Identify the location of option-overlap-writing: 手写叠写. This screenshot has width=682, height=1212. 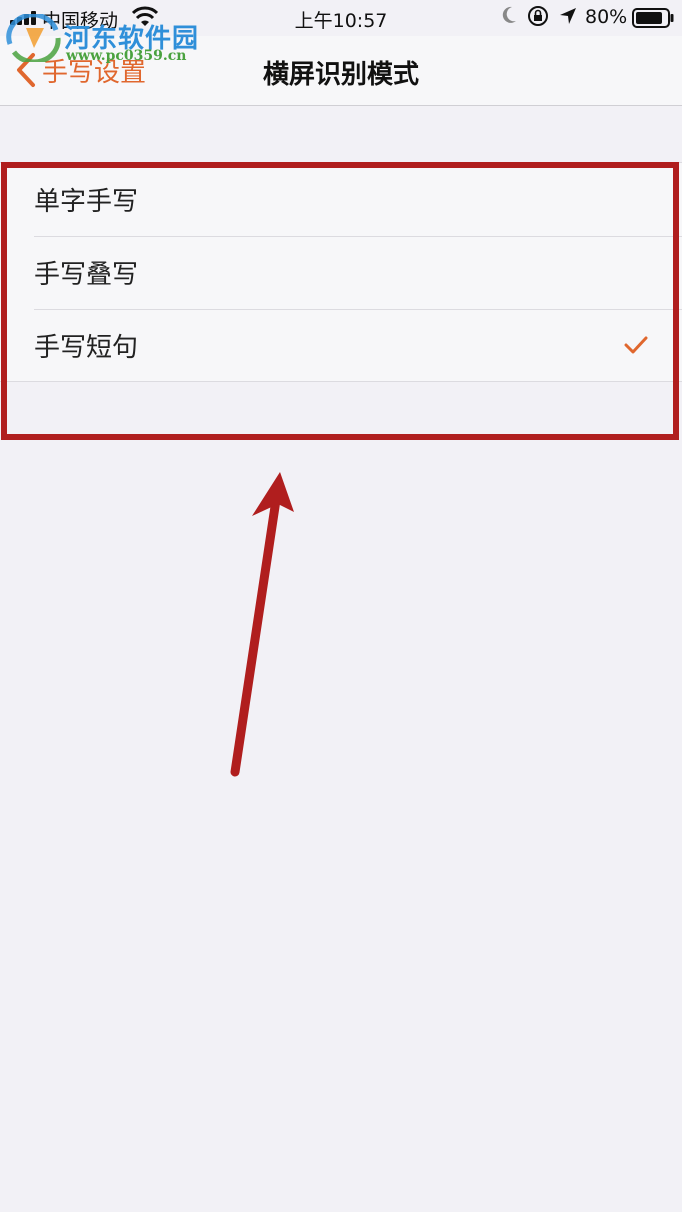
(341, 272).